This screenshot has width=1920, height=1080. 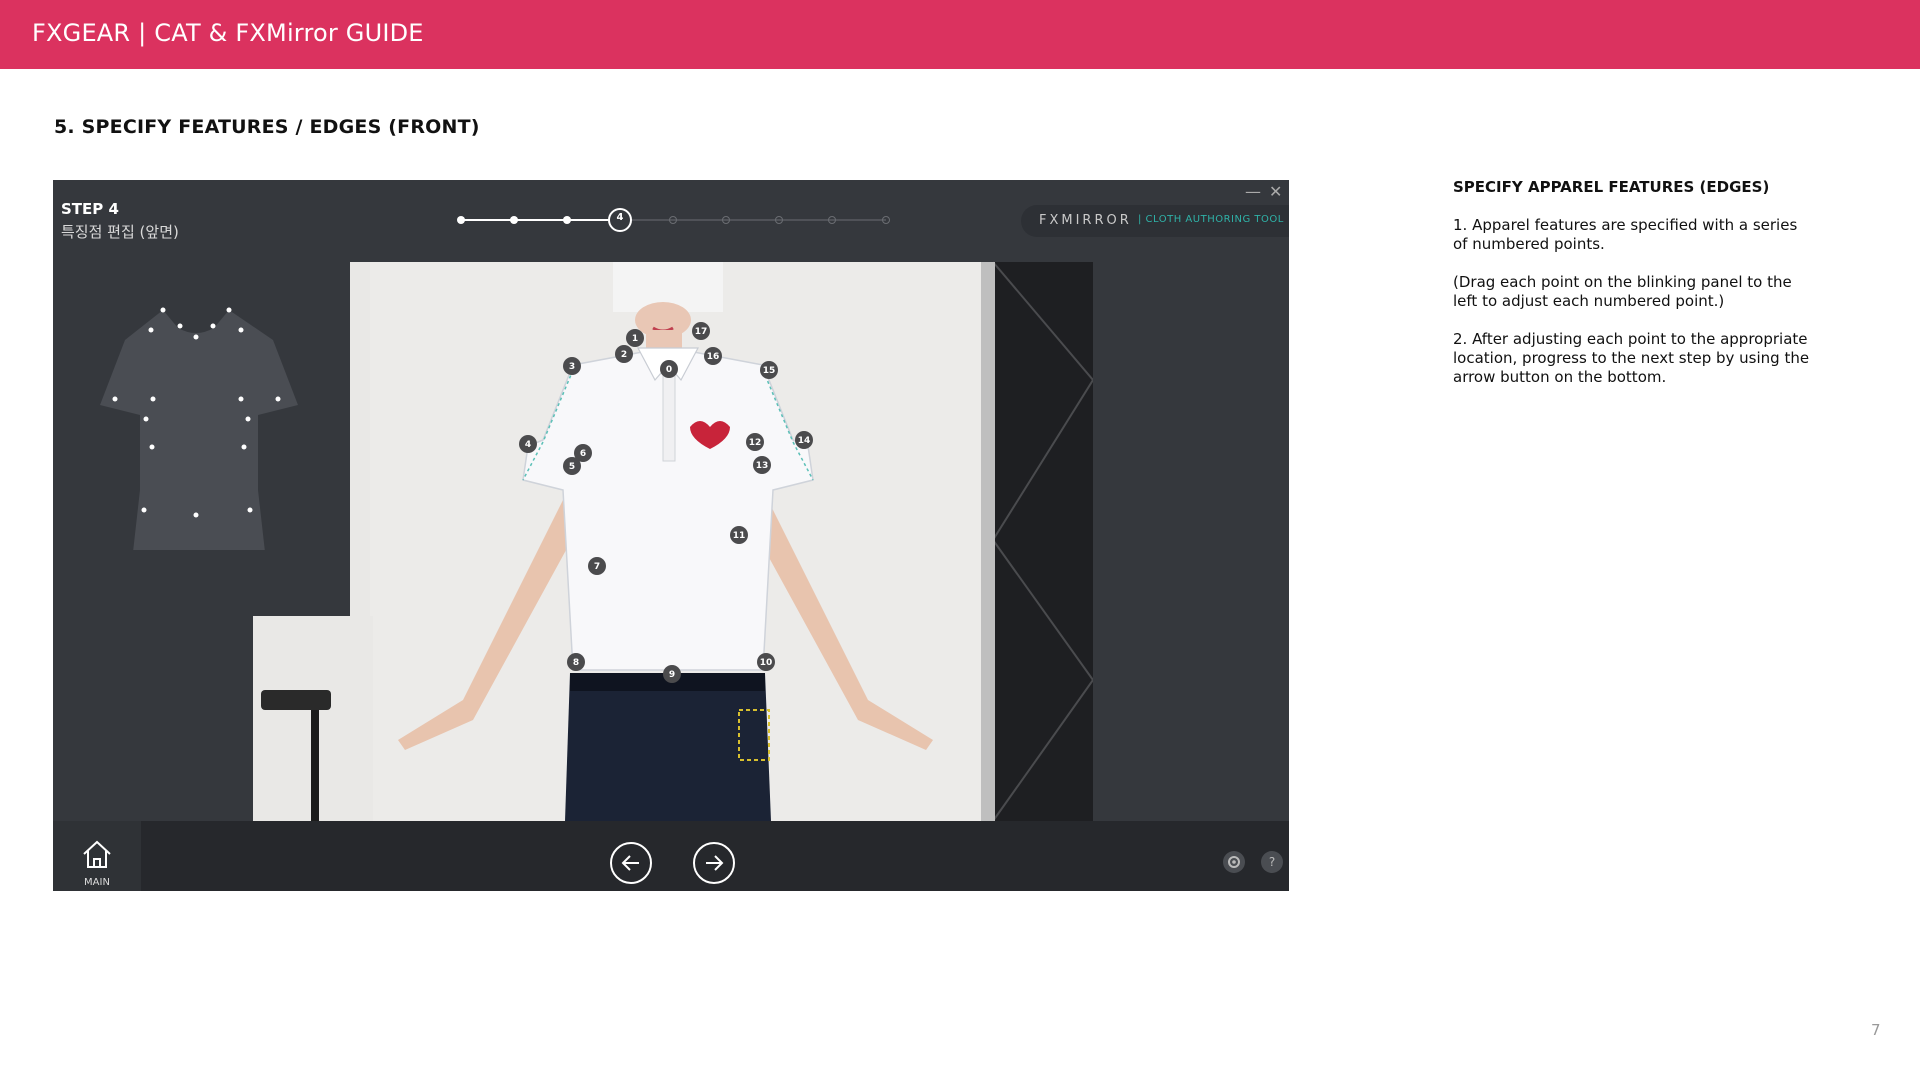 I want to click on feature-point-14: 14, so click(x=804, y=440).